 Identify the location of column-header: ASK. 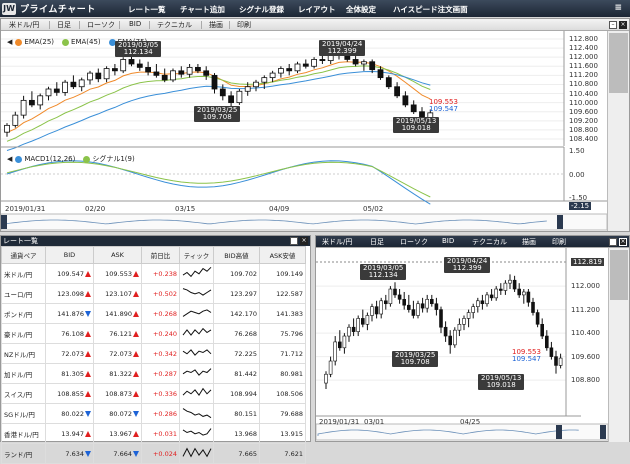
(117, 255).